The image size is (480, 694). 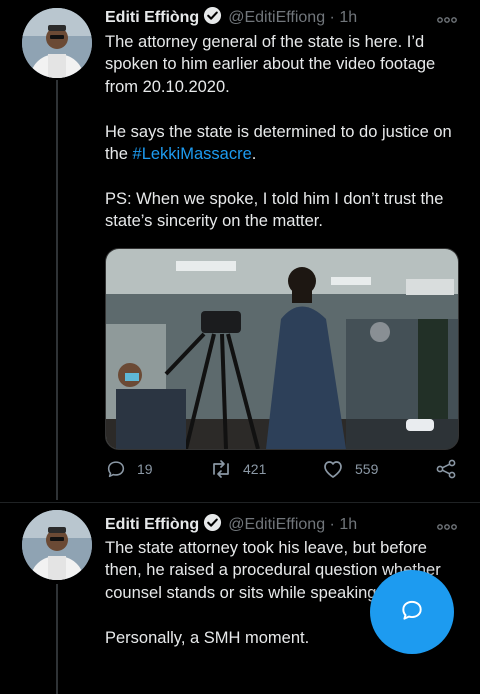 I want to click on share-icon, so click(x=446, y=469).